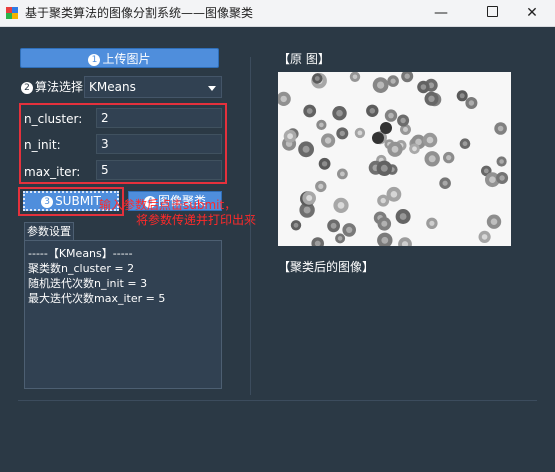  Describe the element at coordinates (139, 13) in the screenshot. I see `window-title: 基于聚类算法的图像分割系统——图像聚类` at that location.